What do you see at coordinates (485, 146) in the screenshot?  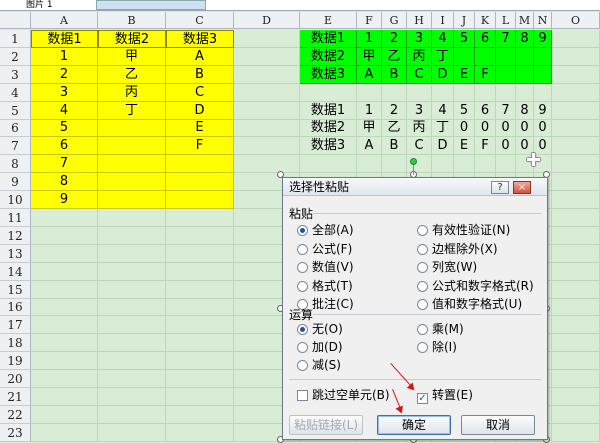 I see `transposed-value-cell: F` at bounding box center [485, 146].